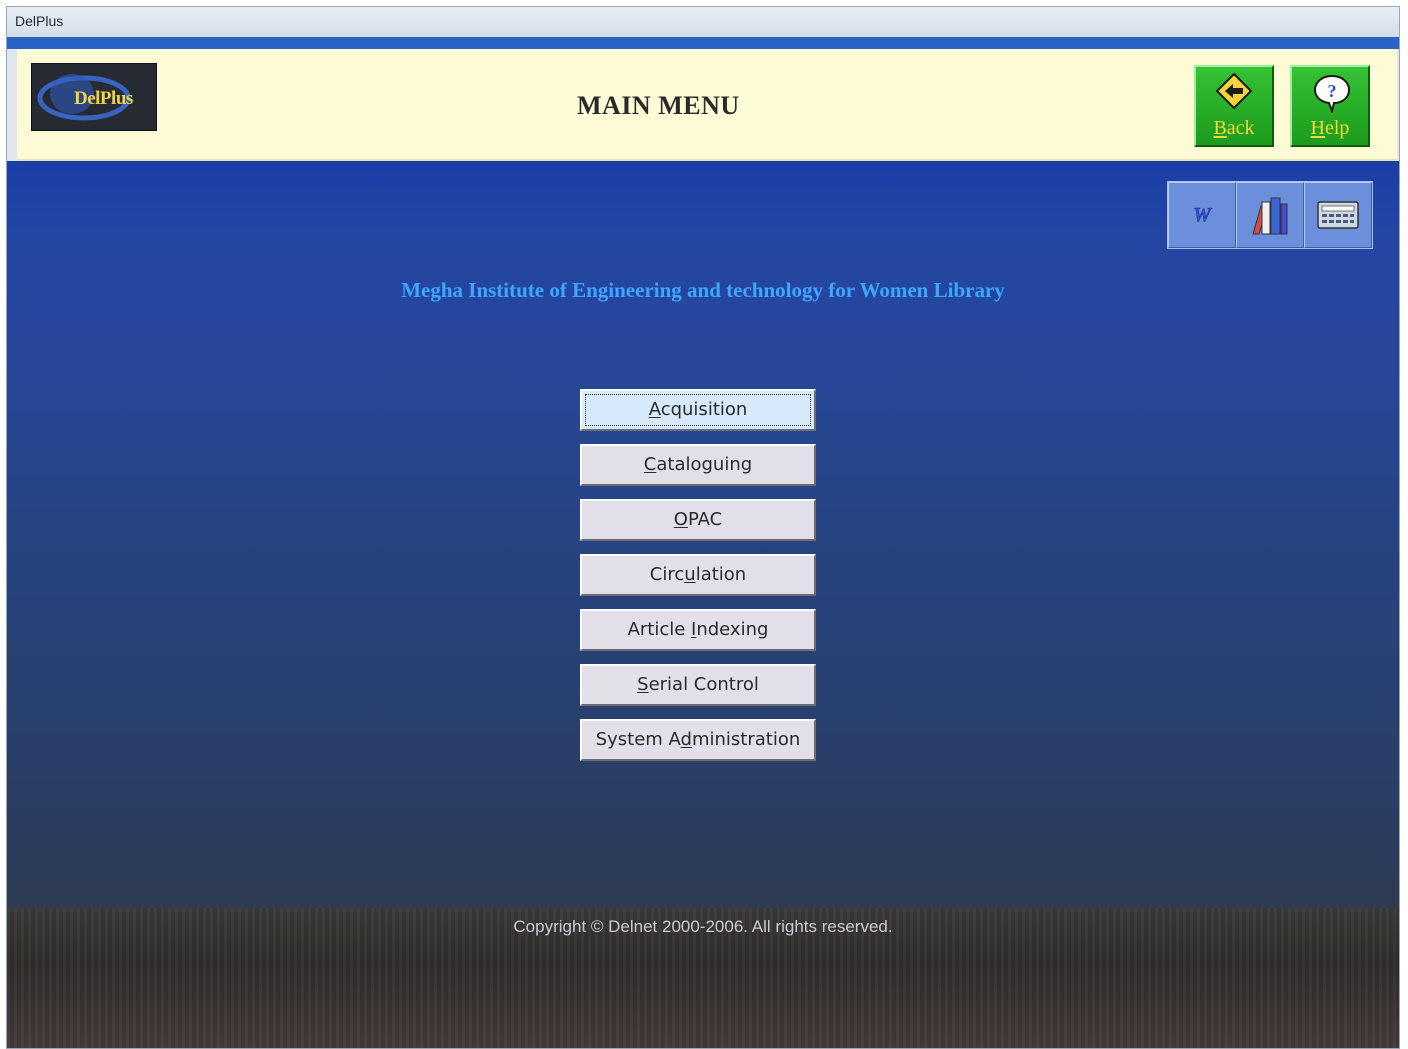 The image size is (1408, 1049). I want to click on acquisition-button: Acquisition, so click(698, 410).